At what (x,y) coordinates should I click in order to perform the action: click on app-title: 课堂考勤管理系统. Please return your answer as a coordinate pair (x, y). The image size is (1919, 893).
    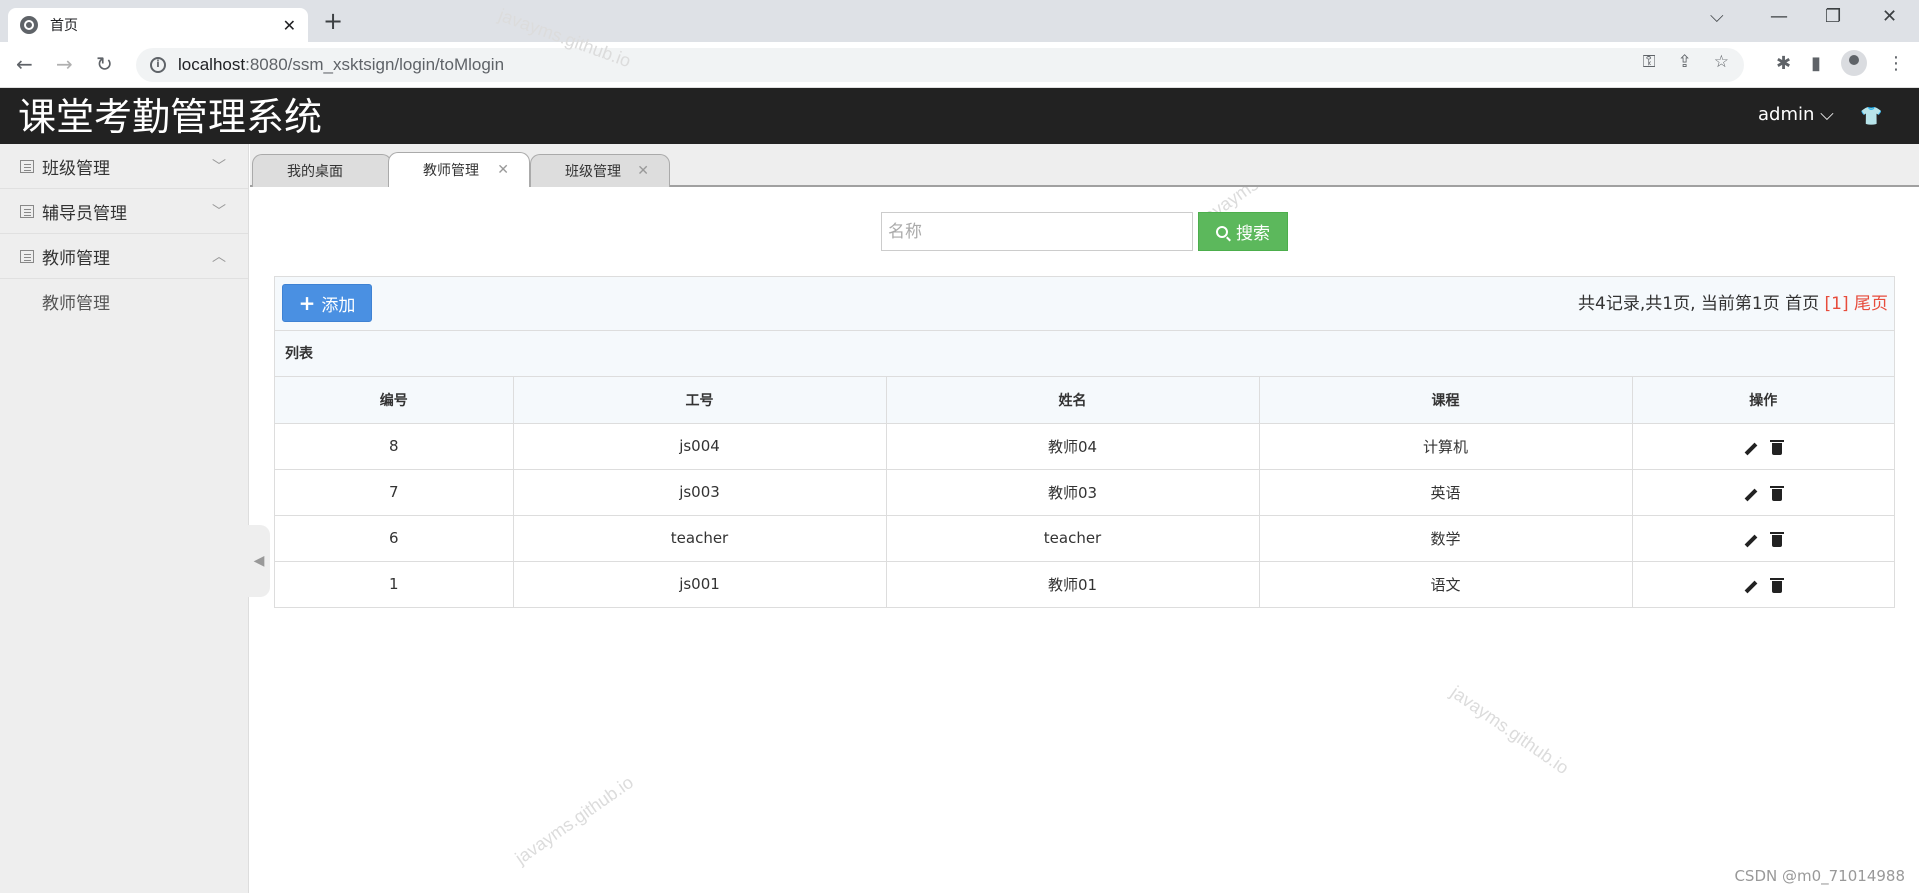
    Looking at the image, I should click on (170, 117).